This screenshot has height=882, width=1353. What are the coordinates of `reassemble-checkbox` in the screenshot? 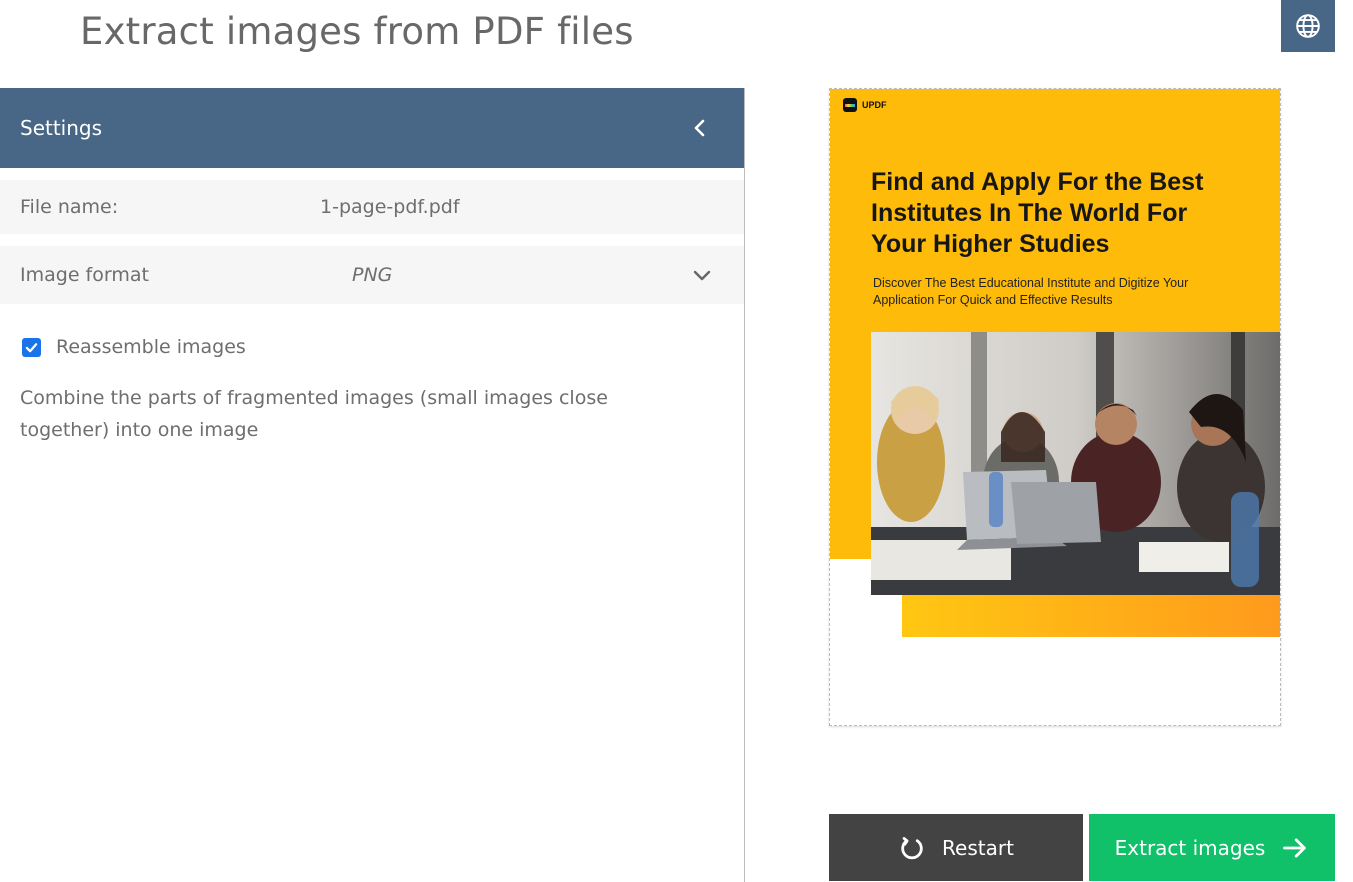 It's located at (31, 347).